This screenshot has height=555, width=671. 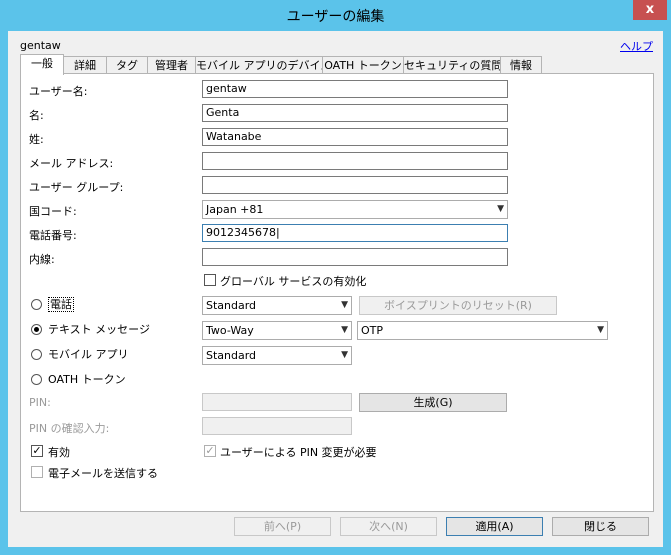 I want to click on phone-radio, so click(x=36, y=304).